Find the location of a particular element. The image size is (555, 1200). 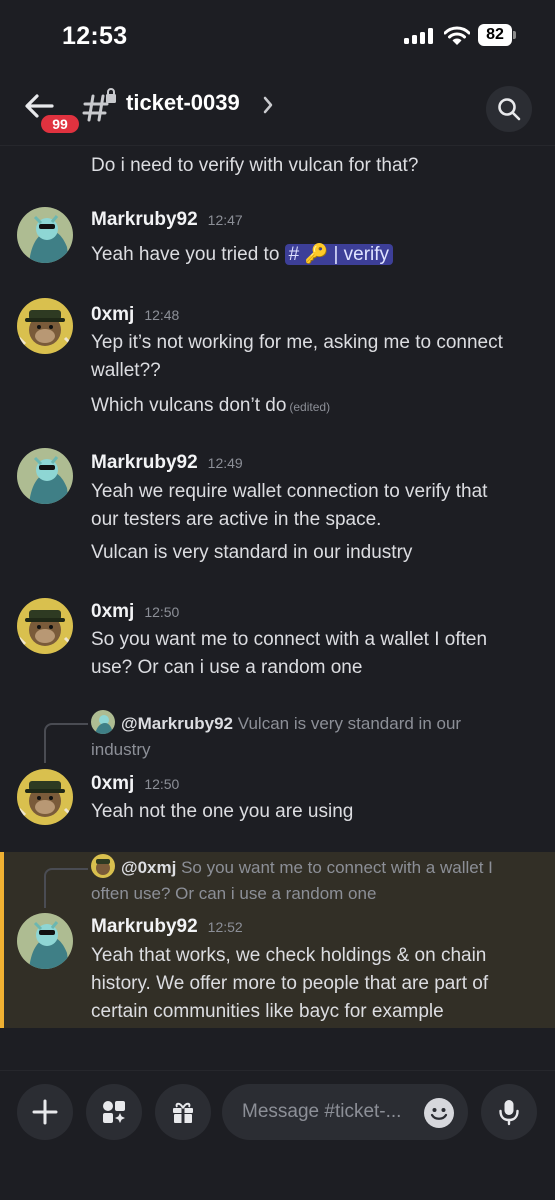

microphone-icon is located at coordinates (509, 1113).